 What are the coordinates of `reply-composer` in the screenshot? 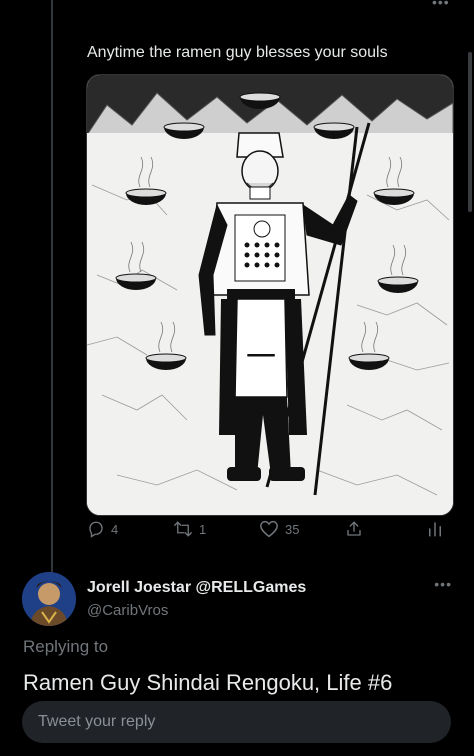 It's located at (236, 722).